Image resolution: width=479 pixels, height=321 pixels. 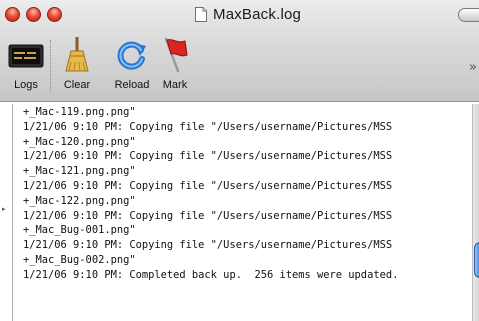 What do you see at coordinates (79, 141) in the screenshot?
I see `log-line: +_Mac-120.png.png"` at bounding box center [79, 141].